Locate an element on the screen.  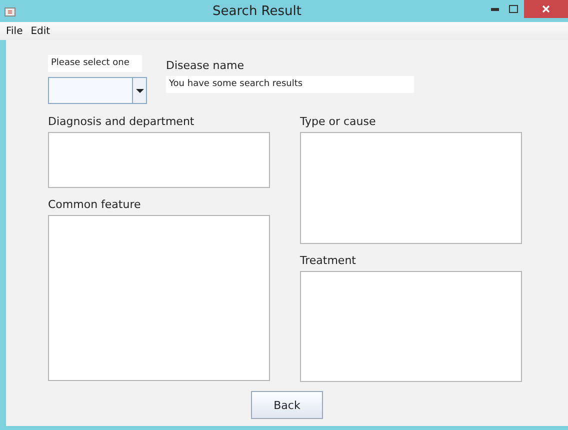
field-label: Treatment is located at coordinates (328, 260).